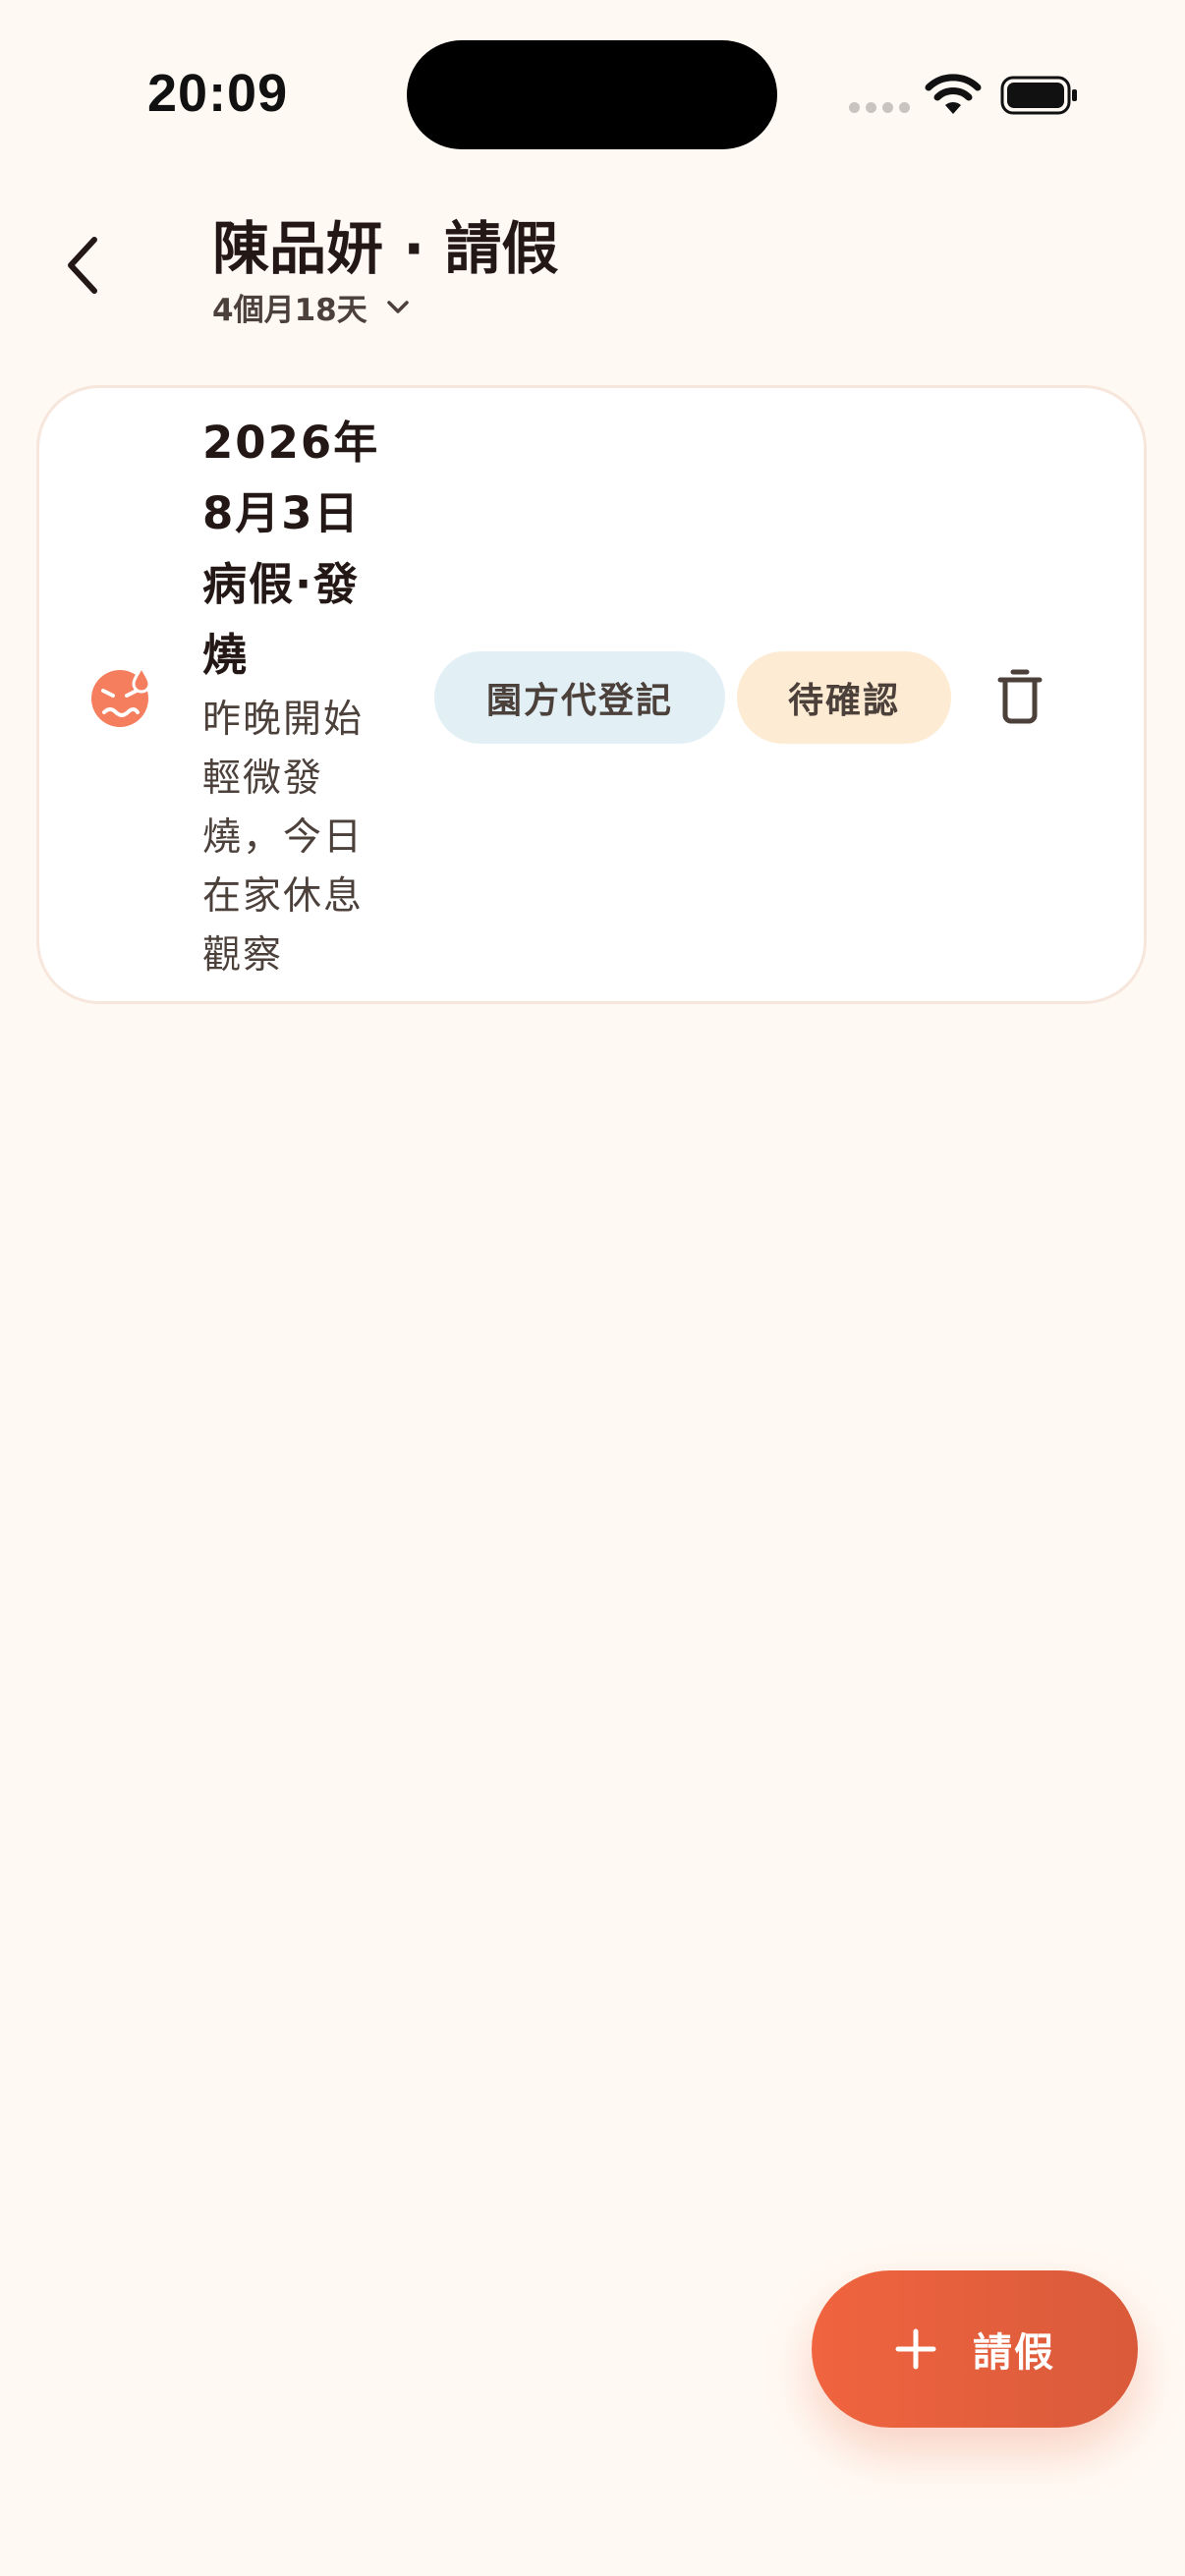 The image size is (1185, 2576). What do you see at coordinates (385, 248) in the screenshot?
I see `page-title: 陳品妍 · 請假` at bounding box center [385, 248].